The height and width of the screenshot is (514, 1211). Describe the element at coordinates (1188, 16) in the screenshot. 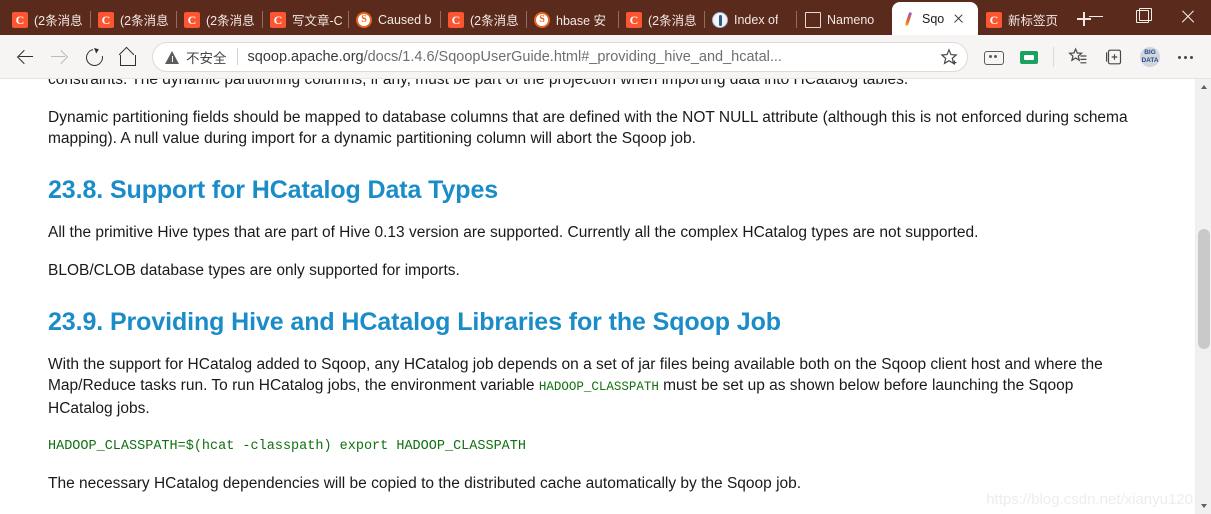

I see `close-window-button` at that location.